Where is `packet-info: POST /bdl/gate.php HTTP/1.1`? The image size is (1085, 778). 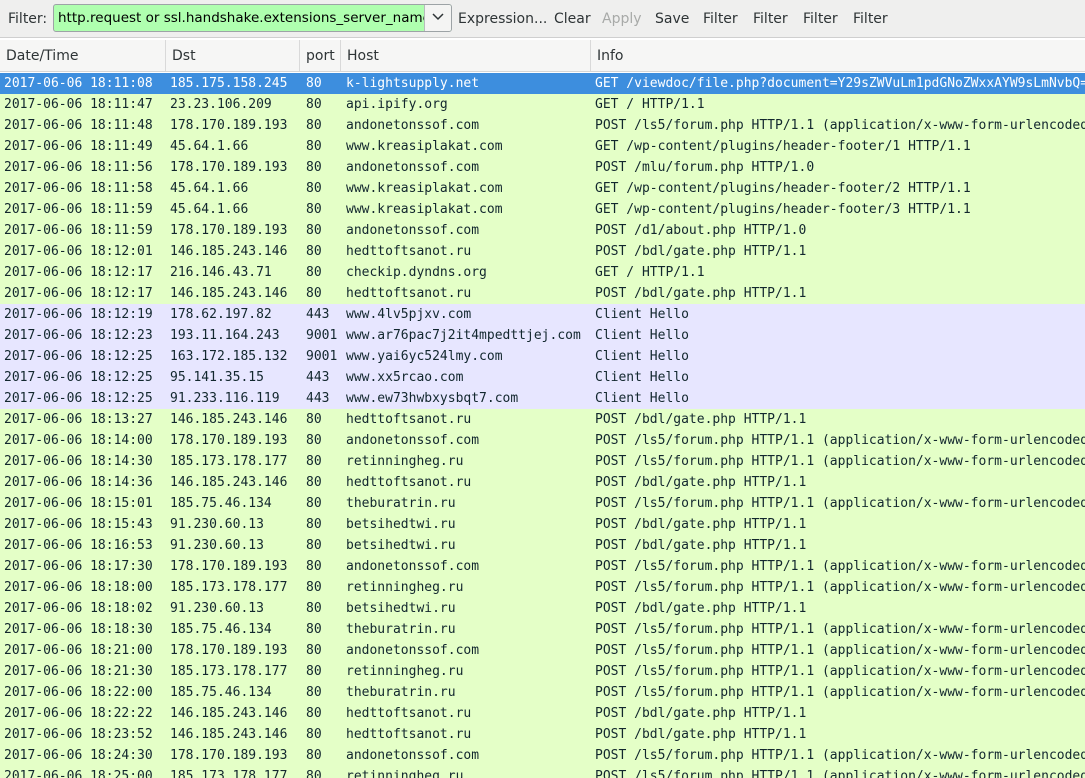 packet-info: POST /bdl/gate.php HTTP/1.1 is located at coordinates (701, 545).